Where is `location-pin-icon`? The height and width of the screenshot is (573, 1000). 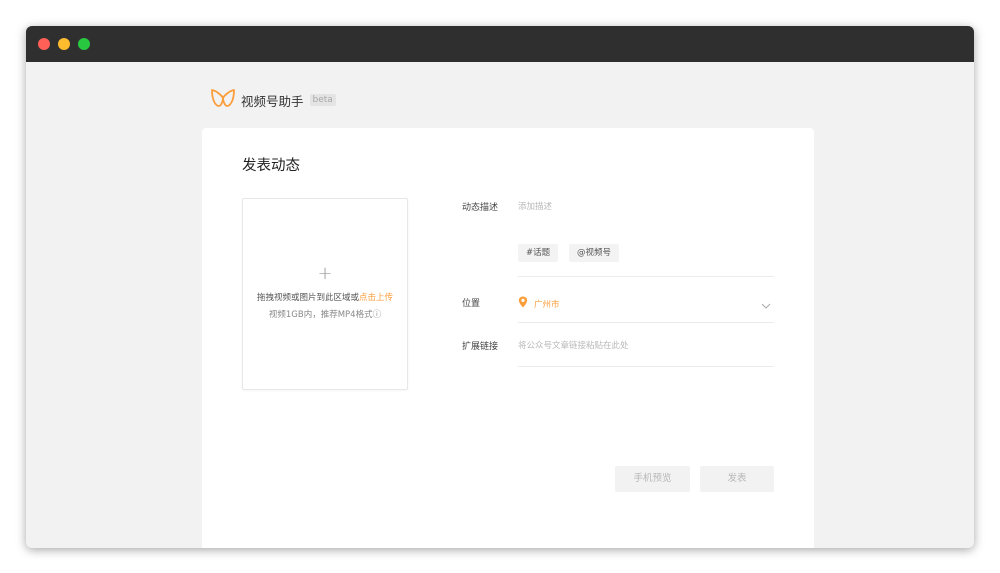
location-pin-icon is located at coordinates (526, 303).